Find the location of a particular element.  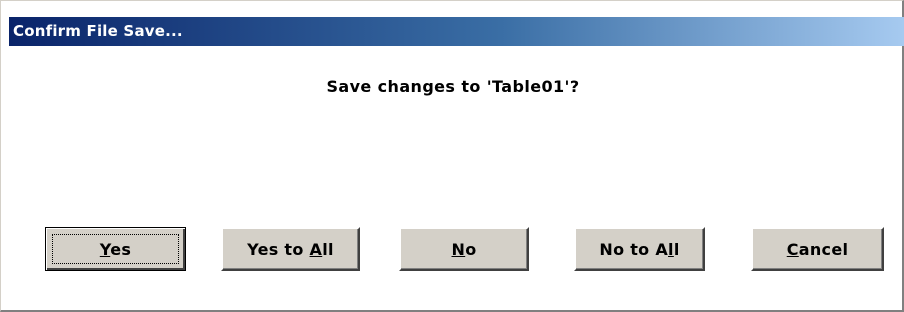

no-to-all-button-label: No to All is located at coordinates (639, 249).